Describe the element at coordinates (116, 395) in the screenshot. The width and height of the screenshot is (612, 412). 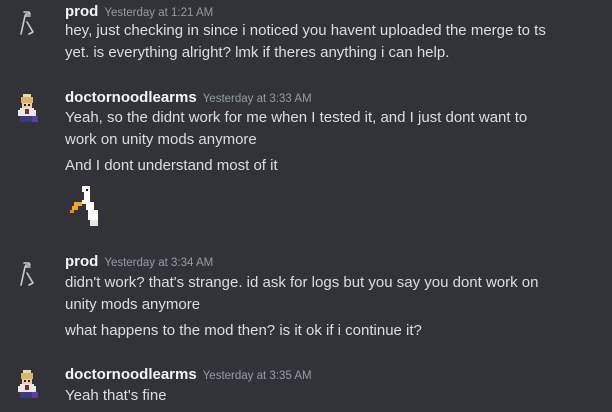
I see `message-text: Yeah that's fine` at that location.